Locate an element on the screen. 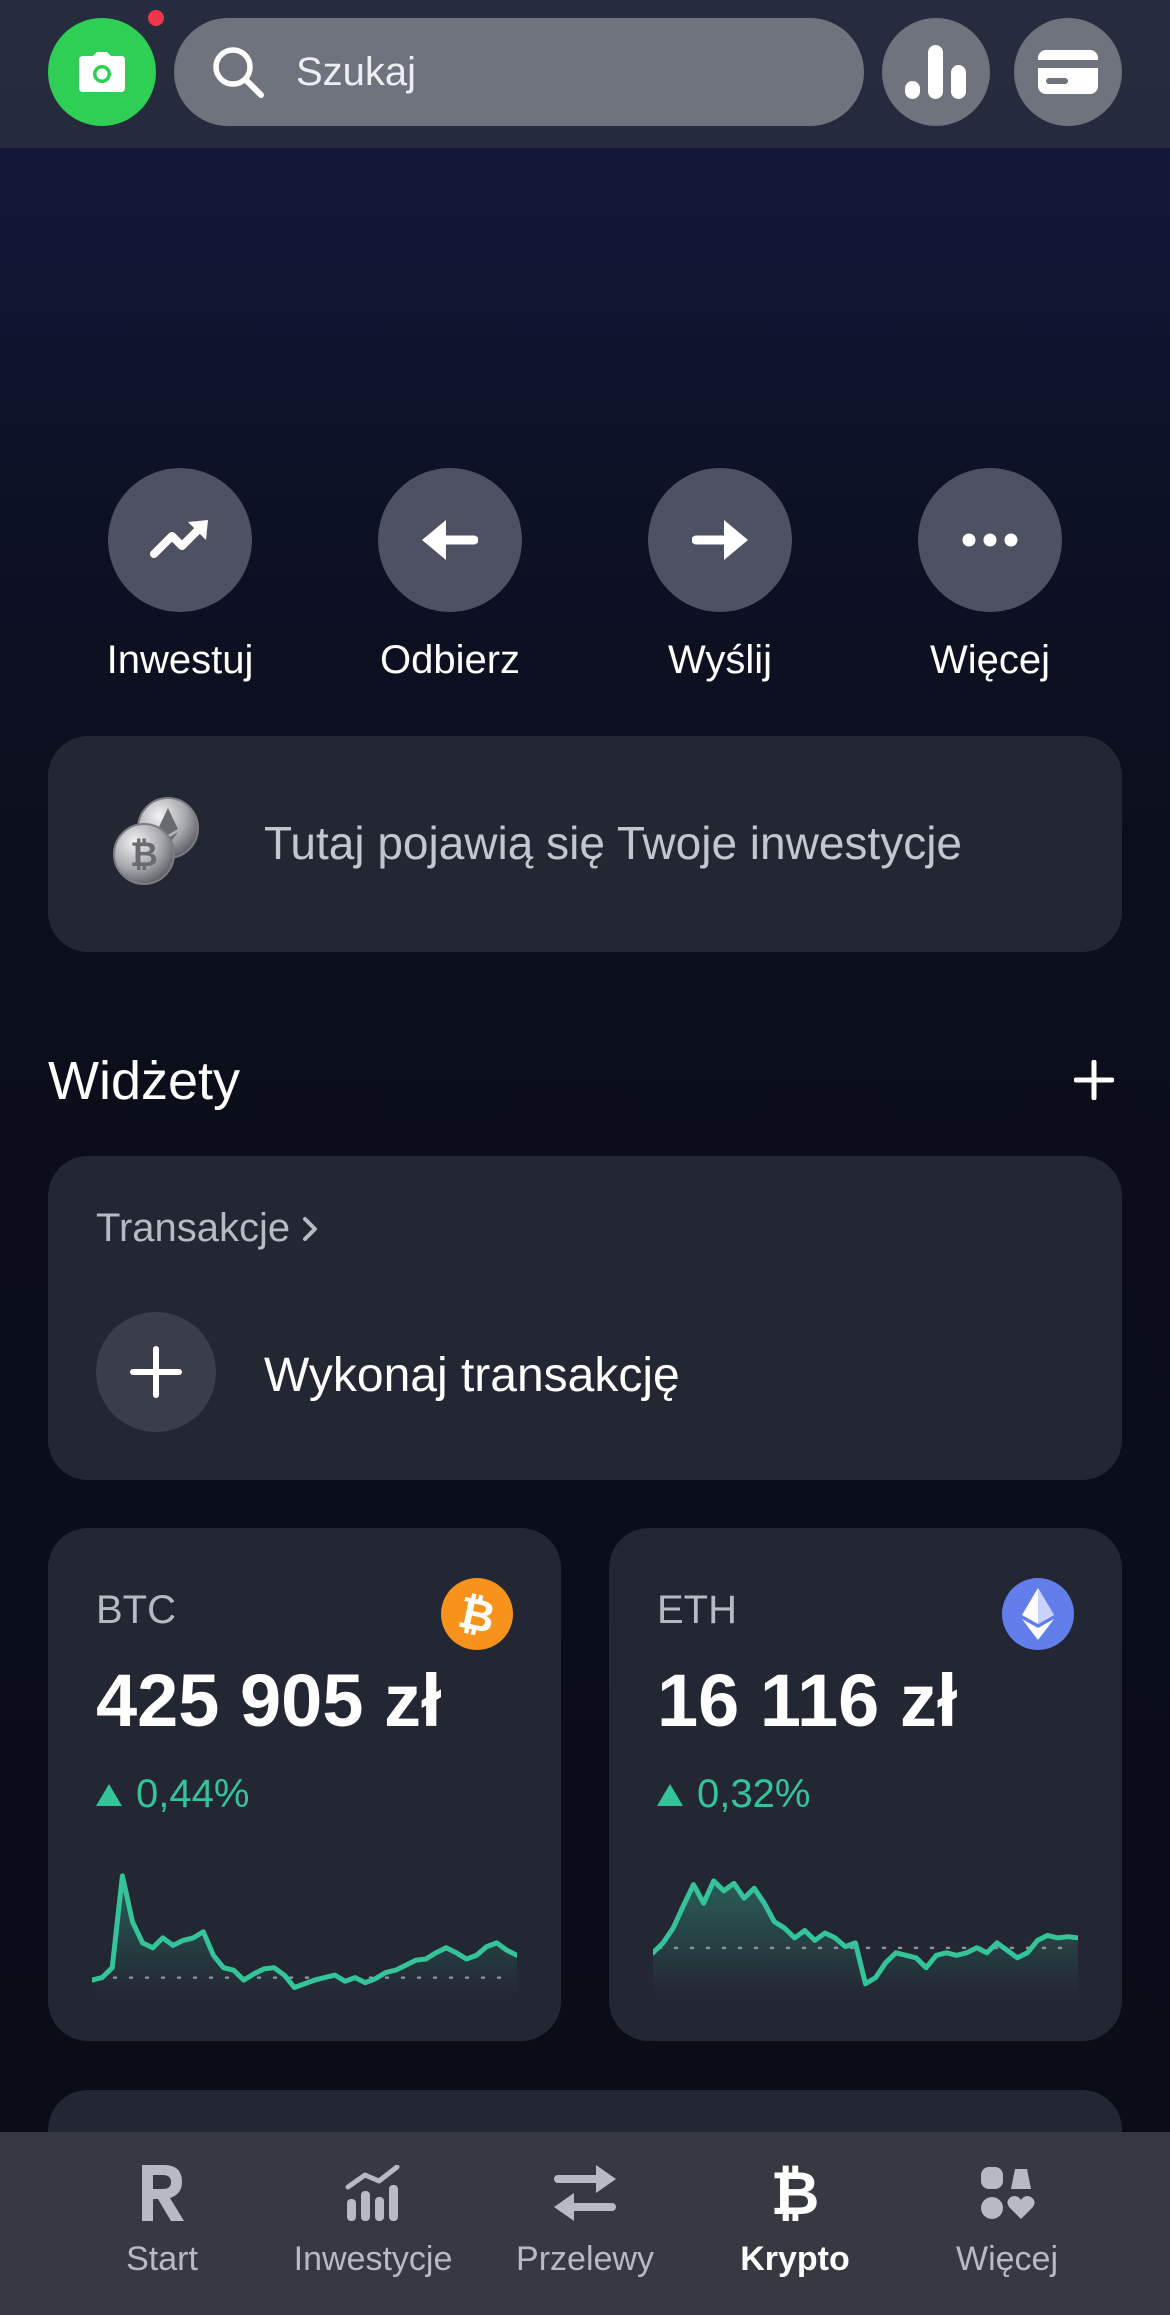  transactions-title: Transakcje is located at coordinates (193, 1228).